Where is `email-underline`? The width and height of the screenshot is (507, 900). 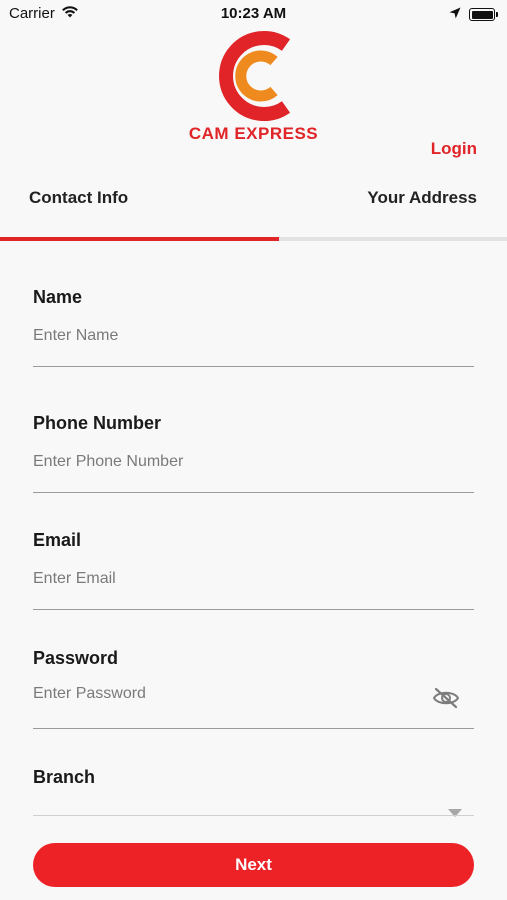
email-underline is located at coordinates (253, 609).